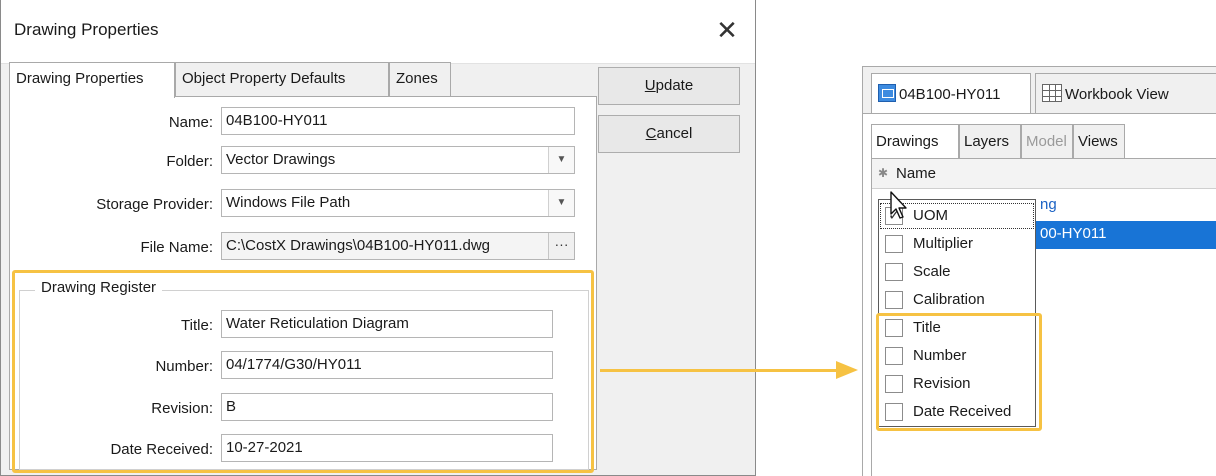  I want to click on column-option-multiplier: Multiplier, so click(957, 244).